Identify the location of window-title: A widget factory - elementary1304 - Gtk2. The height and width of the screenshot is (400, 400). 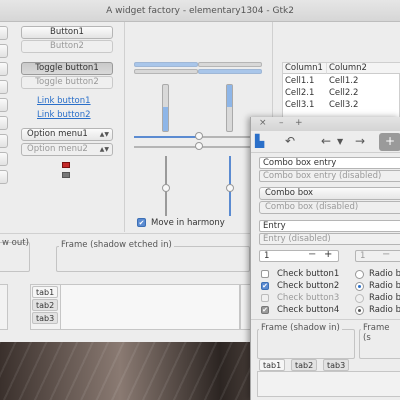
(200, 11).